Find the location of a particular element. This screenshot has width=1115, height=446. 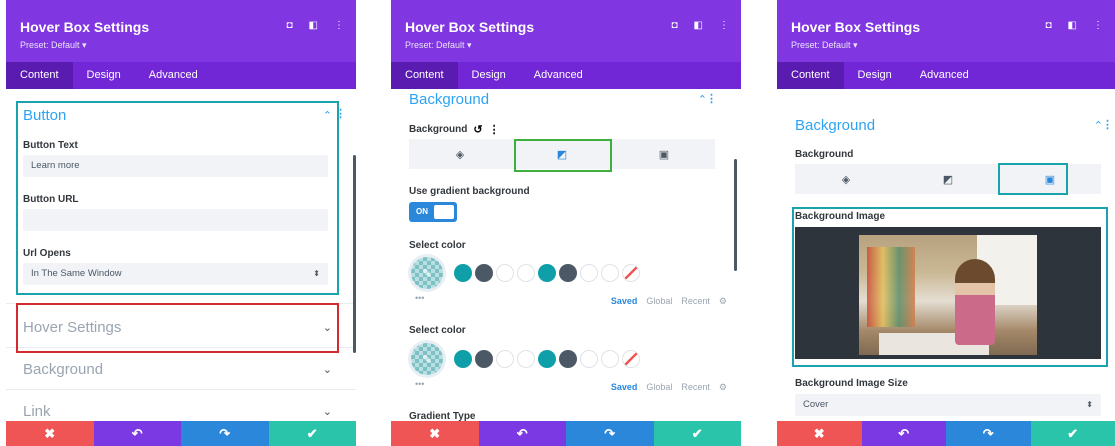

color-swatch-row: ✎ is located at coordinates (525, 273).